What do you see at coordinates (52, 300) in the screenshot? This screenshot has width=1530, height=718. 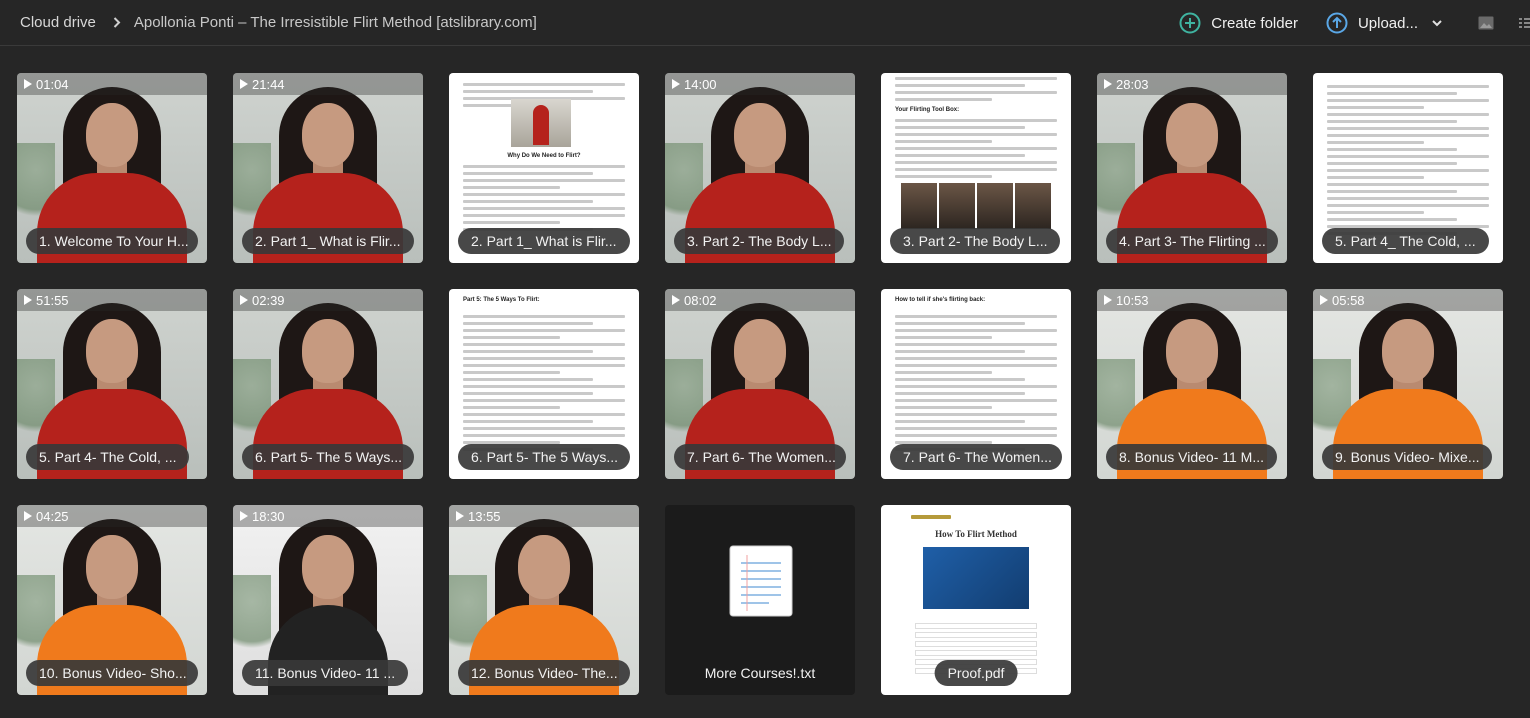 I see `video-duration: 51:55` at bounding box center [52, 300].